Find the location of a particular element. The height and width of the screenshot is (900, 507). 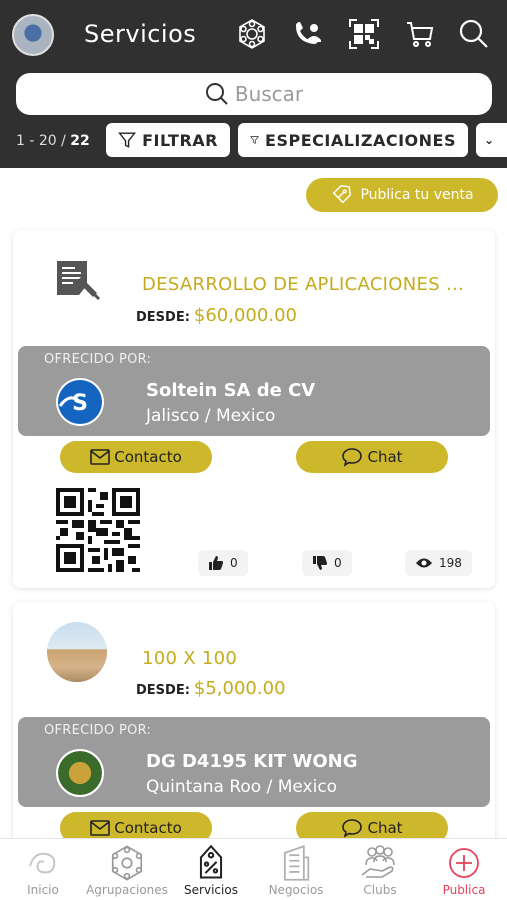

search-placeholder: Buscar is located at coordinates (269, 94).